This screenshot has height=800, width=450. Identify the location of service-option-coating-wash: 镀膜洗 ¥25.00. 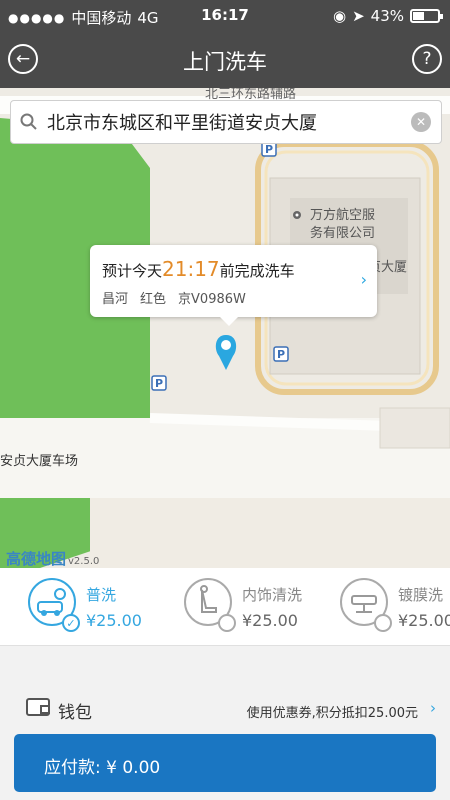
(395, 608).